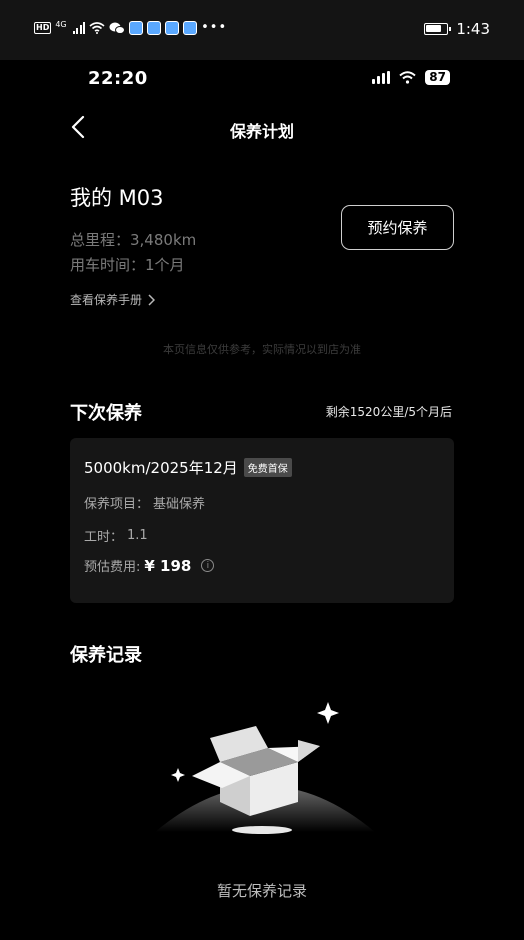 The image size is (524, 940). What do you see at coordinates (152, 299) in the screenshot?
I see `chevron-right-icon` at bounding box center [152, 299].